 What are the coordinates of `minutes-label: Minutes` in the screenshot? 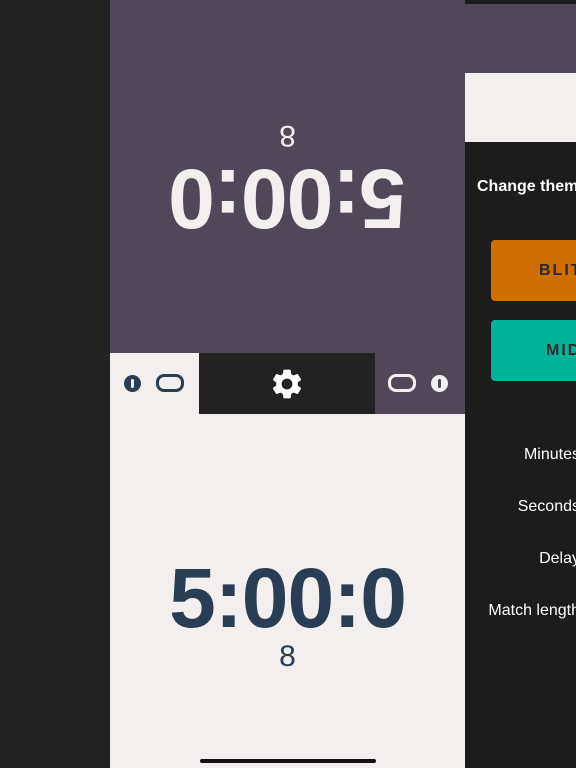 It's located at (549, 454).